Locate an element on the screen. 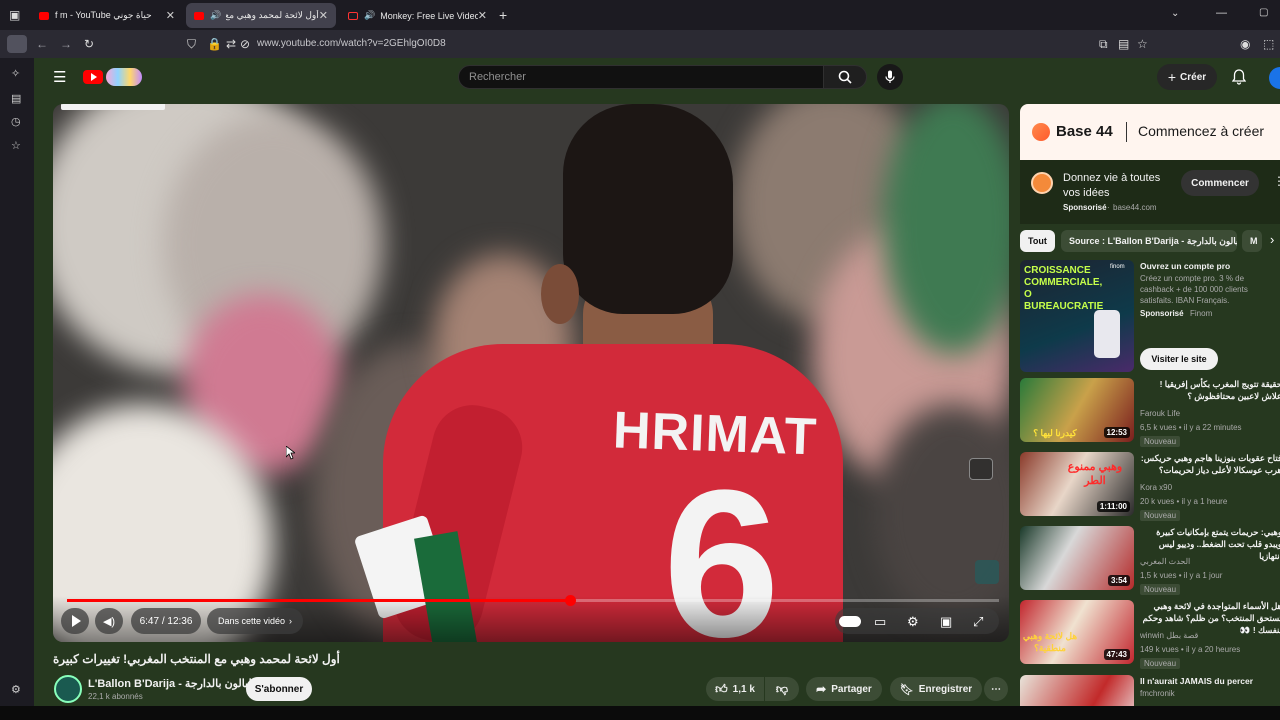  autoplay-blocked-icon: ⊘ is located at coordinates (245, 44).